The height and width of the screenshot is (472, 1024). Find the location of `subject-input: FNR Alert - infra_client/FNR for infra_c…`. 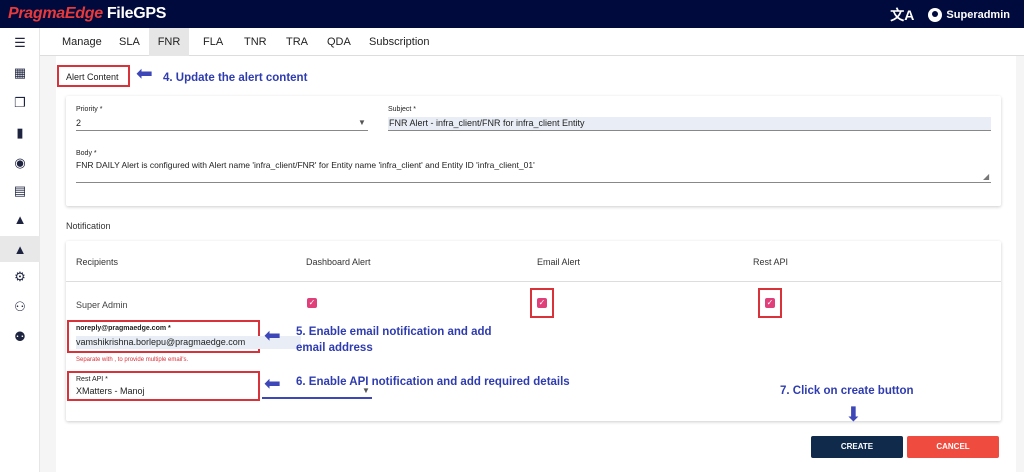

subject-input: FNR Alert - infra_client/FNR for infra_c… is located at coordinates (689, 123).